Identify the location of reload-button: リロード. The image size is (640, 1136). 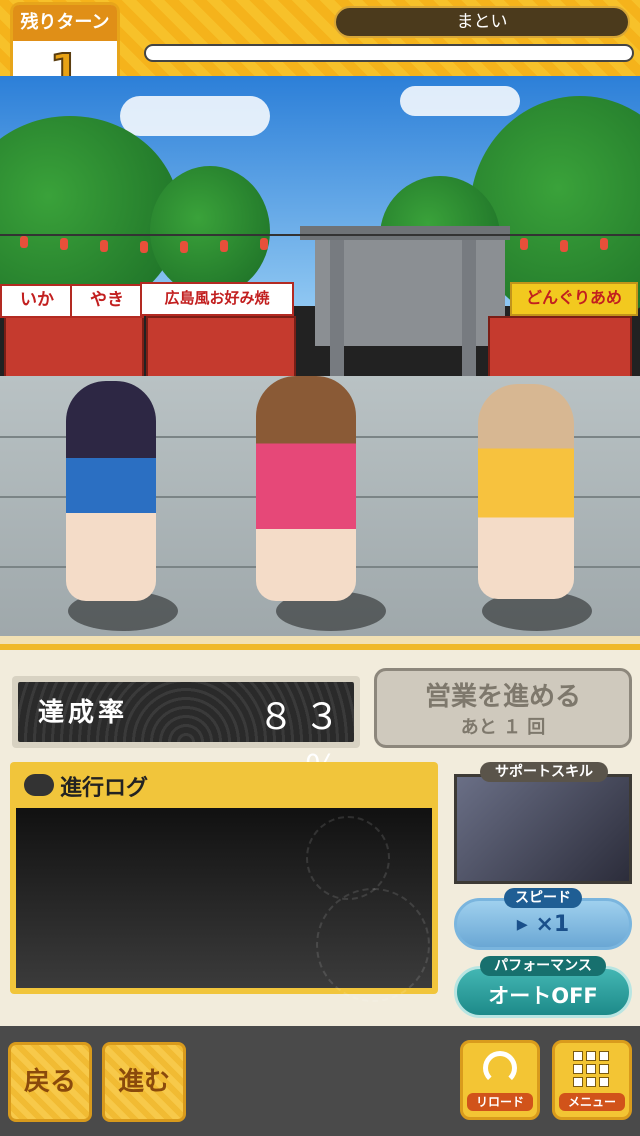
(500, 1080).